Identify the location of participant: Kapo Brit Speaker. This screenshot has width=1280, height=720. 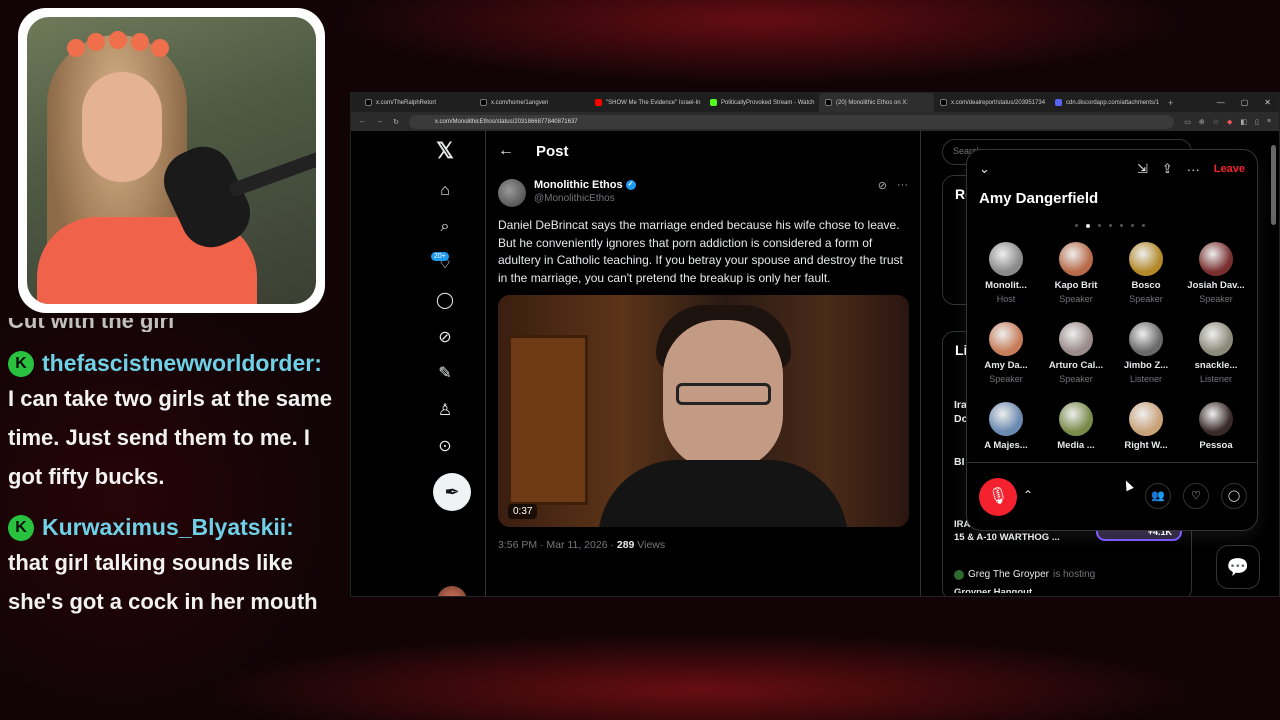
(1076, 278).